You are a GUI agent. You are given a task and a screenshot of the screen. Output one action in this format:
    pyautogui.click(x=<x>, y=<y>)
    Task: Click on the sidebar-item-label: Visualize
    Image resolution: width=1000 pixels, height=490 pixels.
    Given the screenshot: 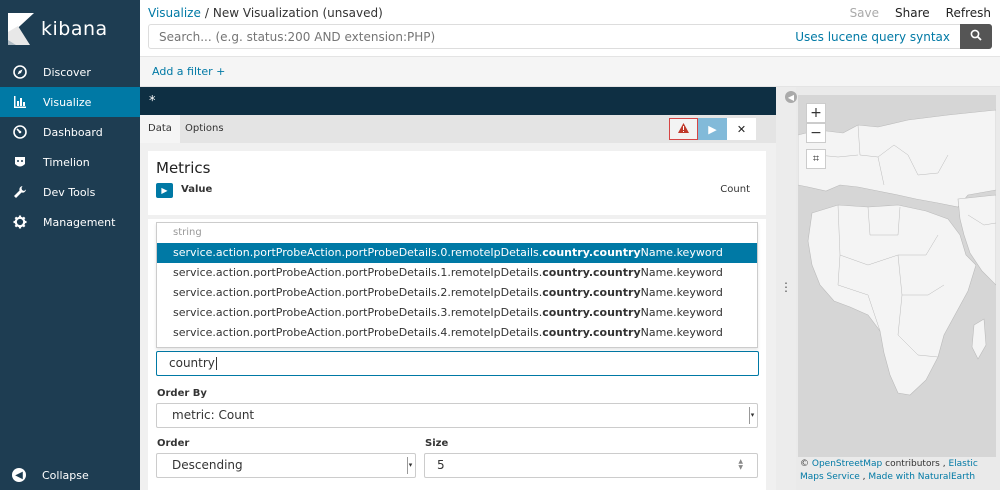 What is the action you would take?
    pyautogui.click(x=67, y=102)
    